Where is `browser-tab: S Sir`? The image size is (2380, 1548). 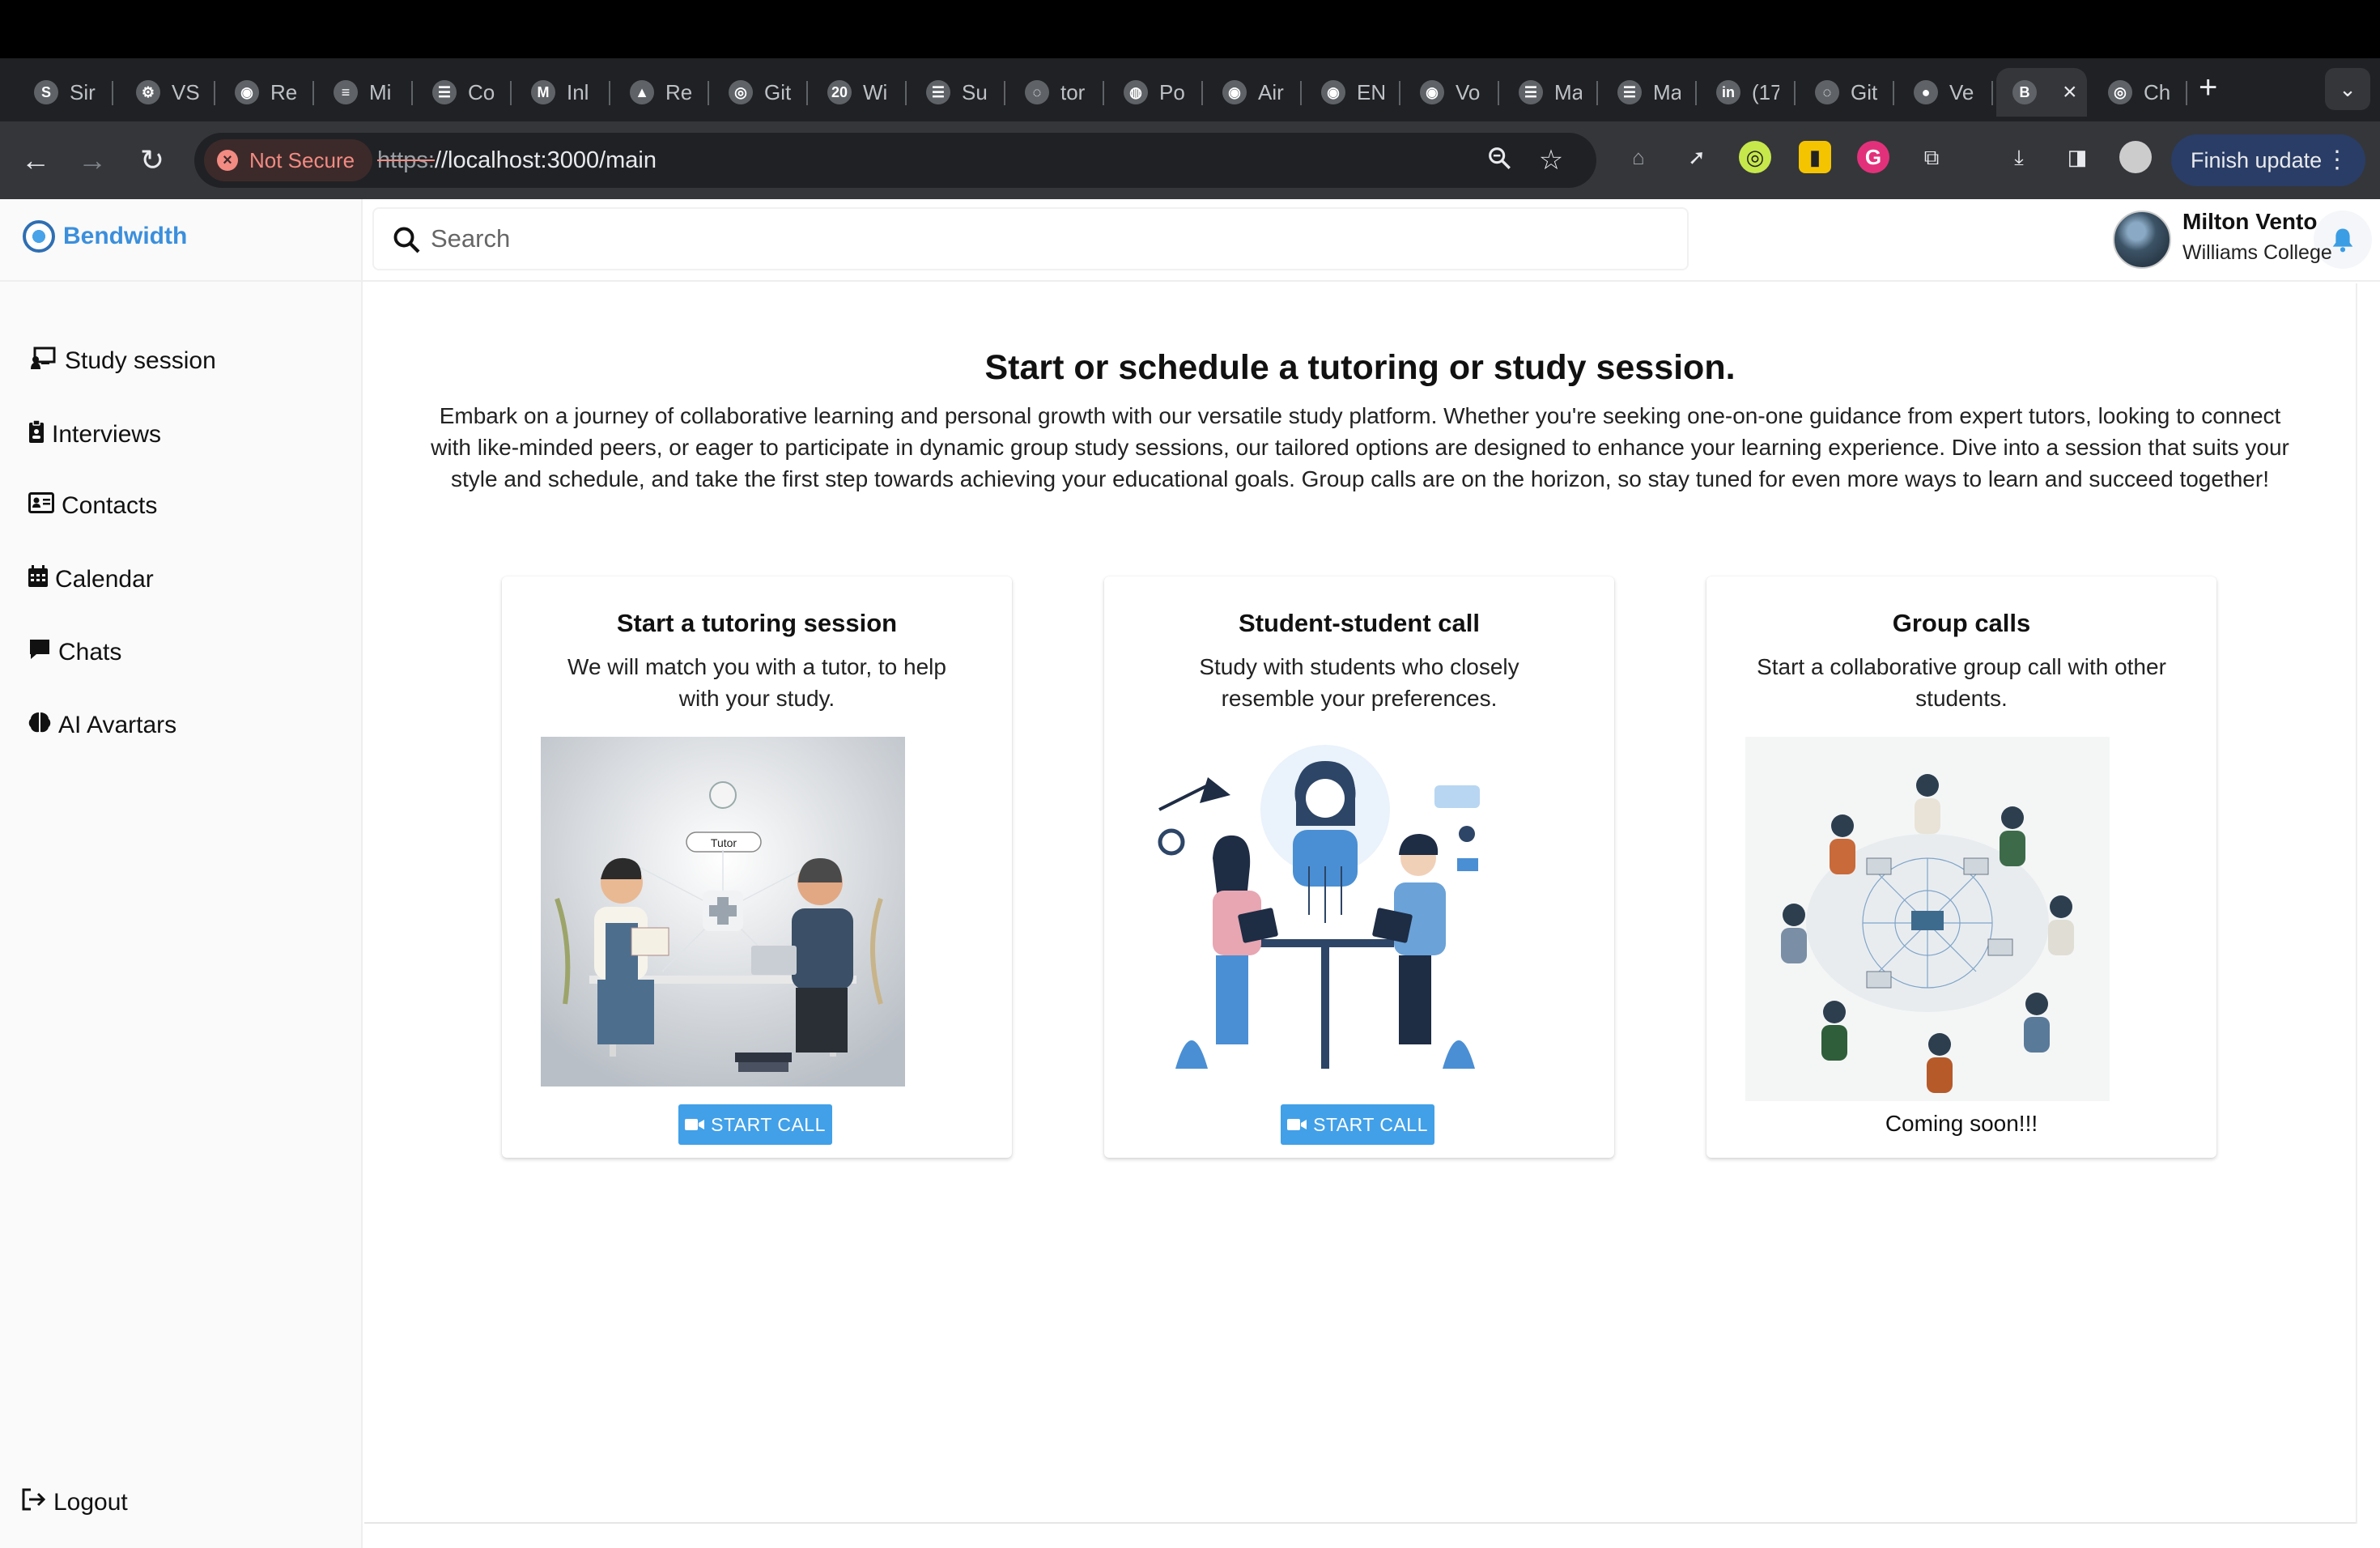 browser-tab: S Sir is located at coordinates (66, 92).